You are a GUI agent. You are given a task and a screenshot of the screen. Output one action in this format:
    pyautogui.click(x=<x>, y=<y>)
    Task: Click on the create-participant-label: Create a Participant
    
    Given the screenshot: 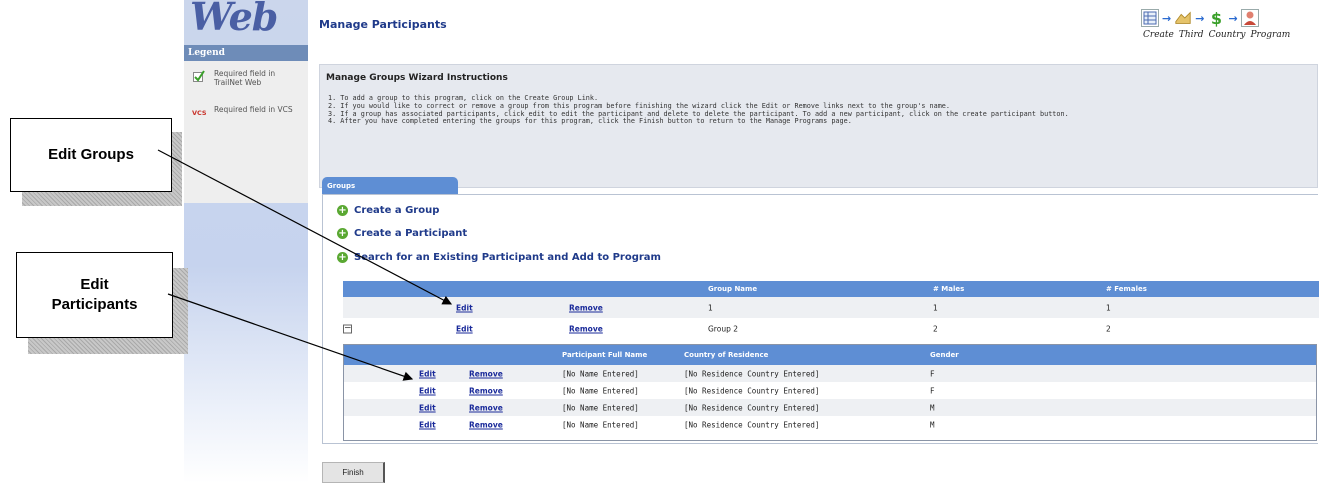 What is the action you would take?
    pyautogui.click(x=411, y=233)
    